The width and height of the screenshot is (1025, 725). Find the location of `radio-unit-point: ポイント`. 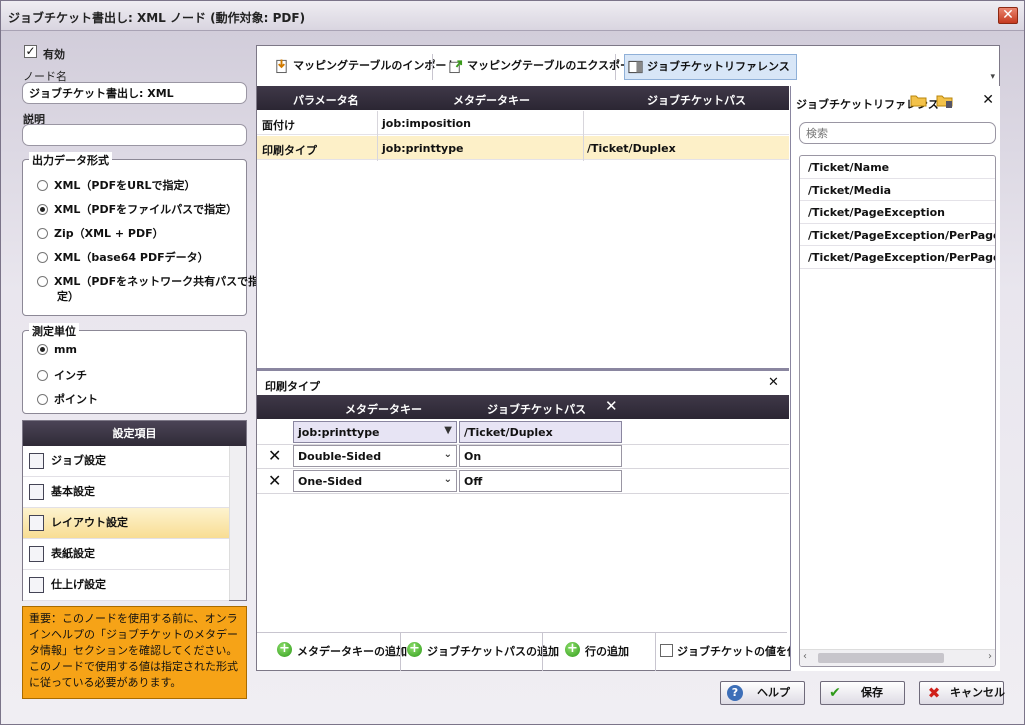

radio-unit-point: ポイント is located at coordinates (67, 399).